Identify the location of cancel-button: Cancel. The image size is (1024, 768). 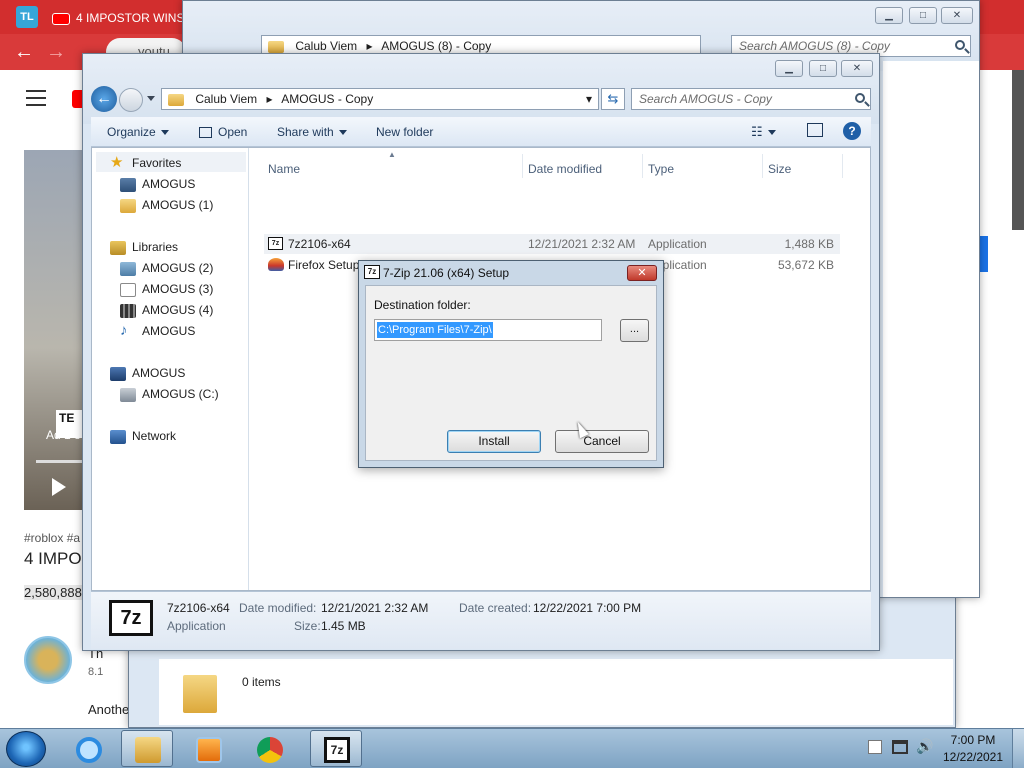
(602, 441).